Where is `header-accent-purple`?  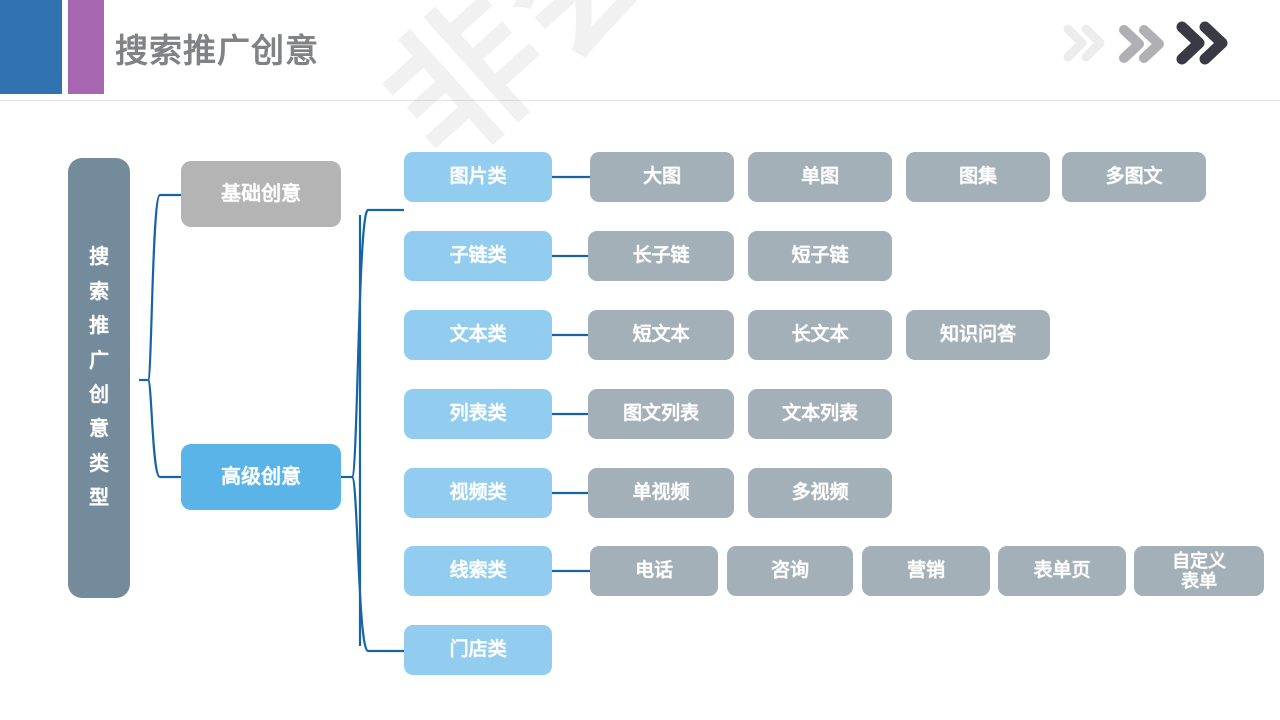
header-accent-purple is located at coordinates (86, 47).